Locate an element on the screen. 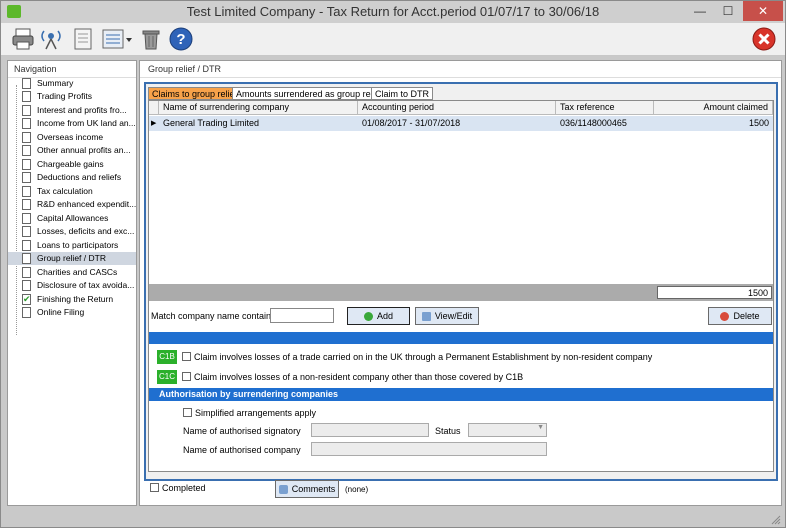  cell-company: General Trading Limited is located at coordinates (211, 123).